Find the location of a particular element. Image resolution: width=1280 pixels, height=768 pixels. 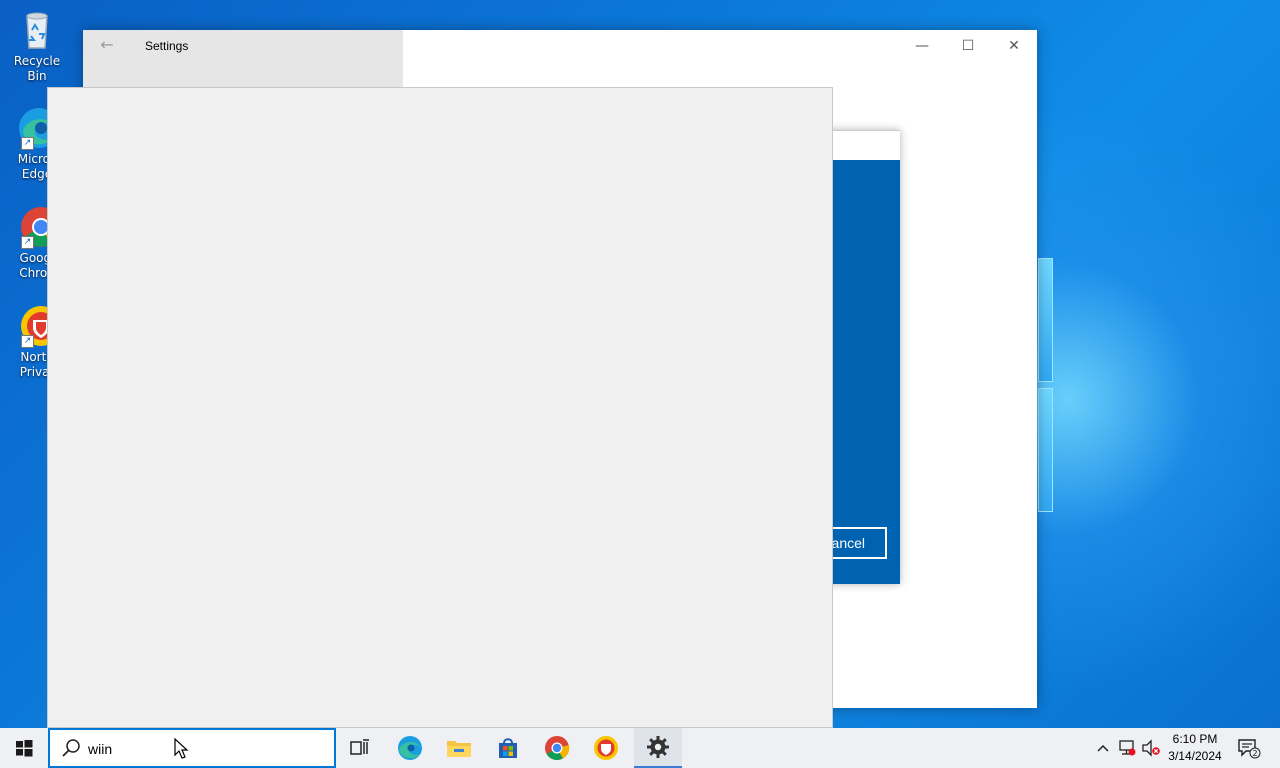

taskbar-edge-button is located at coordinates (410, 748).